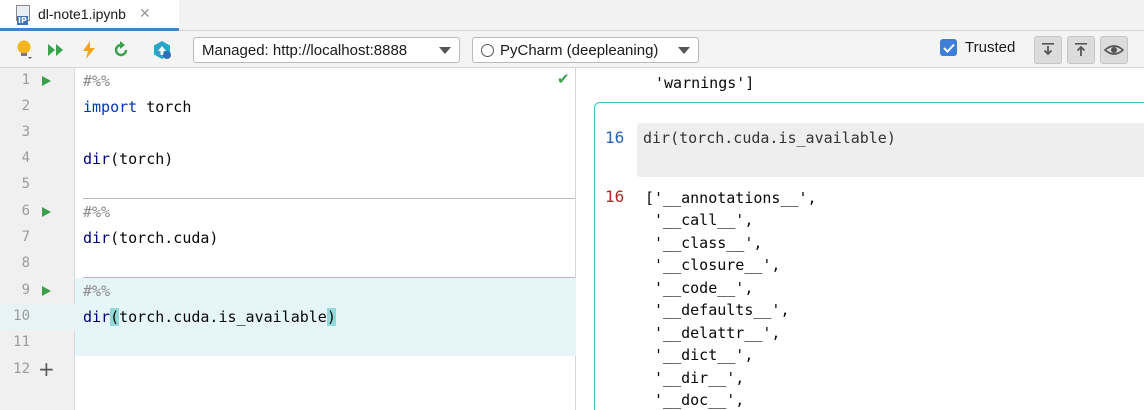  I want to click on tab-dl-note1: IP dl-note1.ipynb ✕, so click(89, 15).